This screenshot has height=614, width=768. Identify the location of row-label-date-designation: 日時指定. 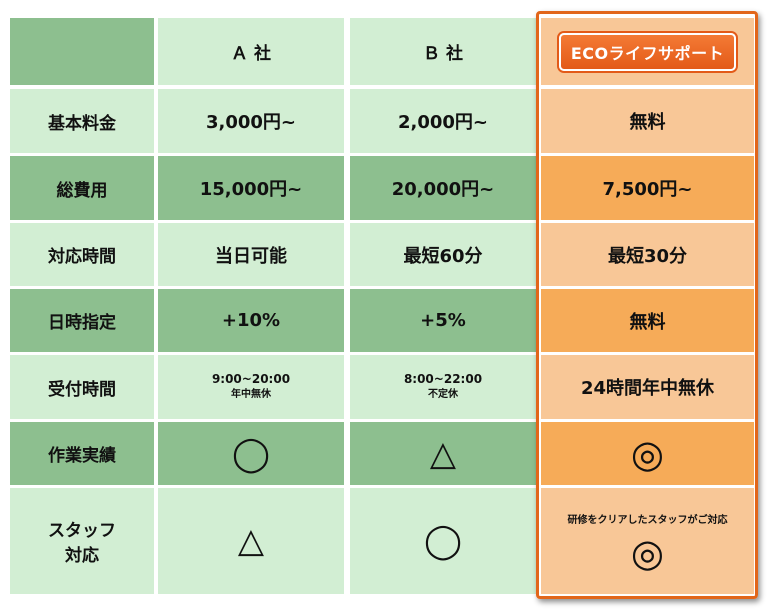
(82, 320).